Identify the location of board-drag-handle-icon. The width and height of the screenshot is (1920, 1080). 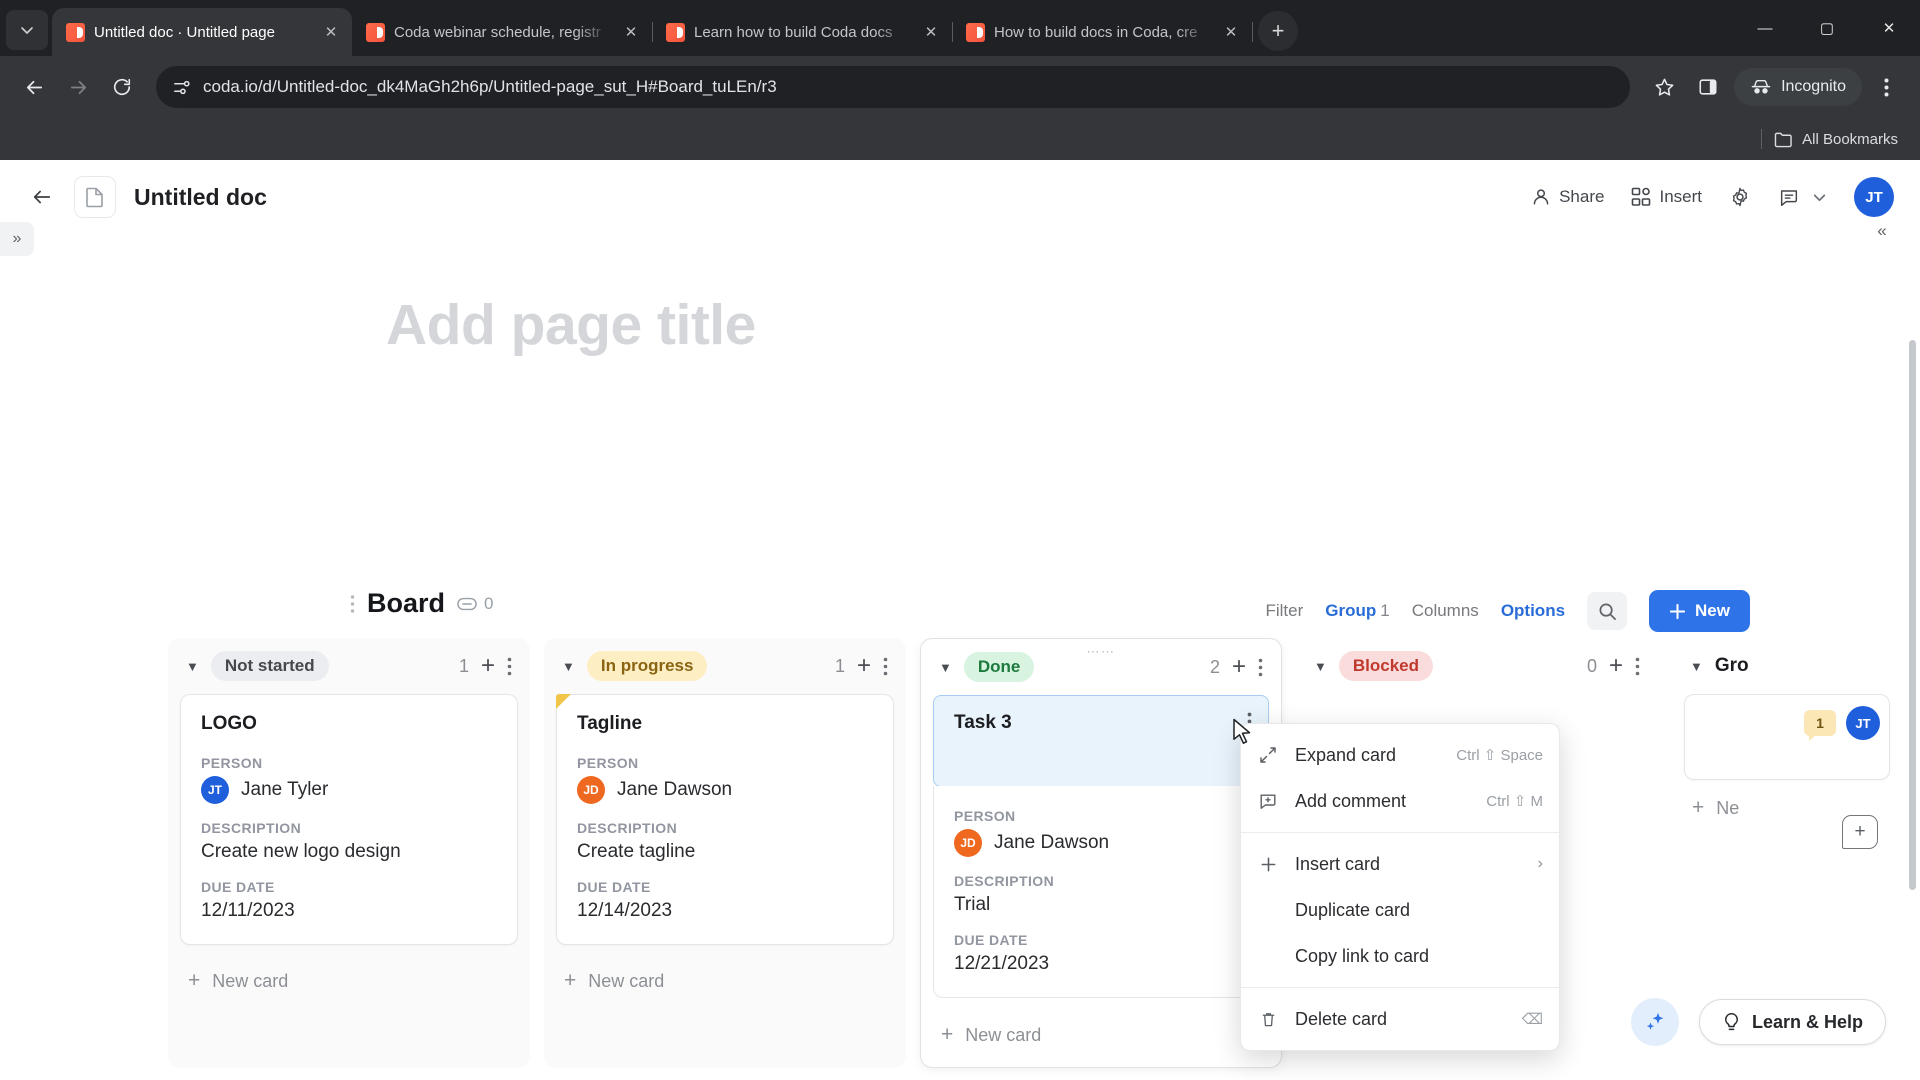
(352, 604).